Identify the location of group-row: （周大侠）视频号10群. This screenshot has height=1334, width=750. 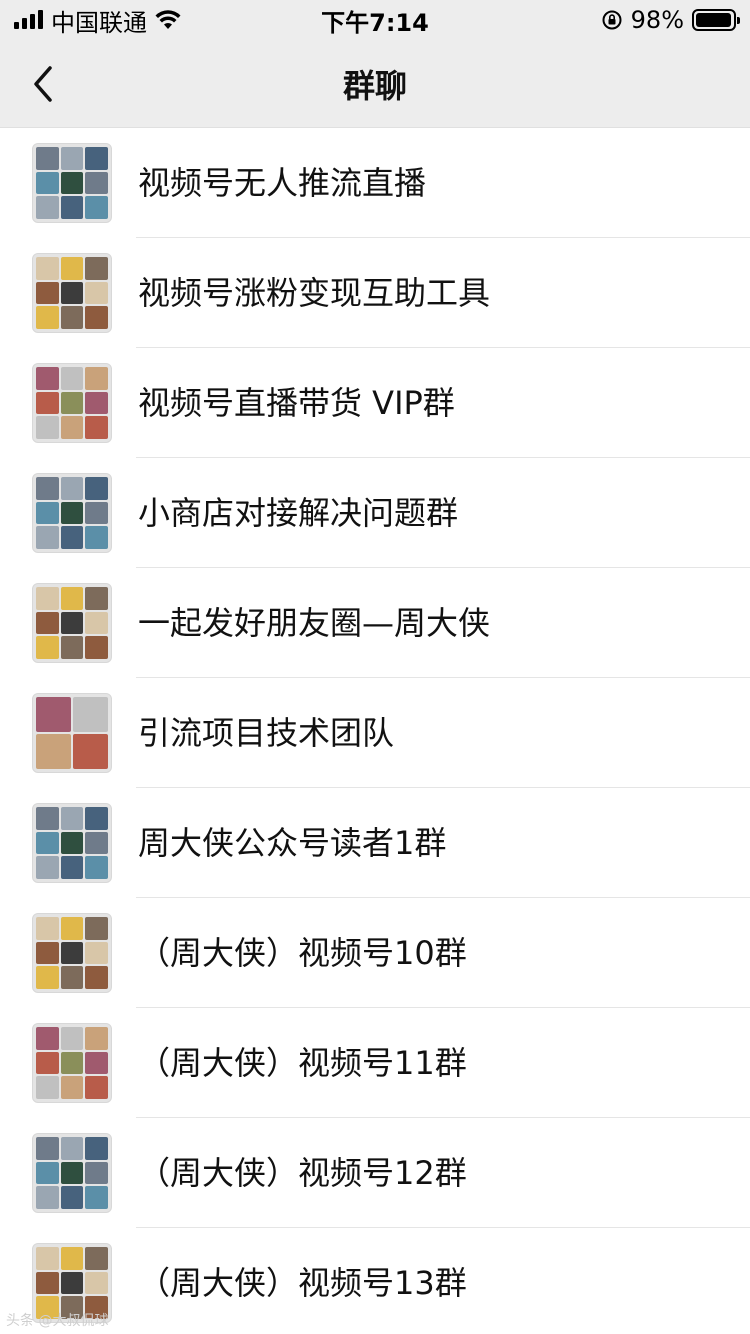
(375, 953).